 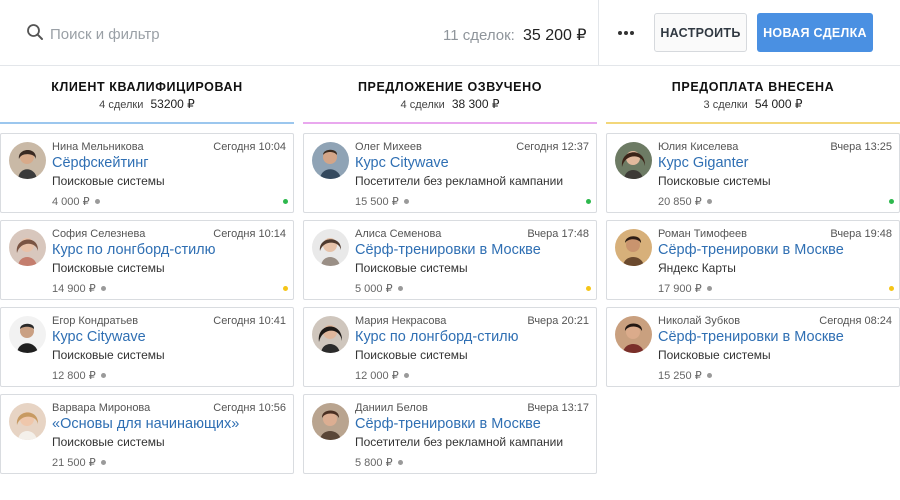 What do you see at coordinates (172, 104) in the screenshot?
I see `column-amount: 53200 ₽` at bounding box center [172, 104].